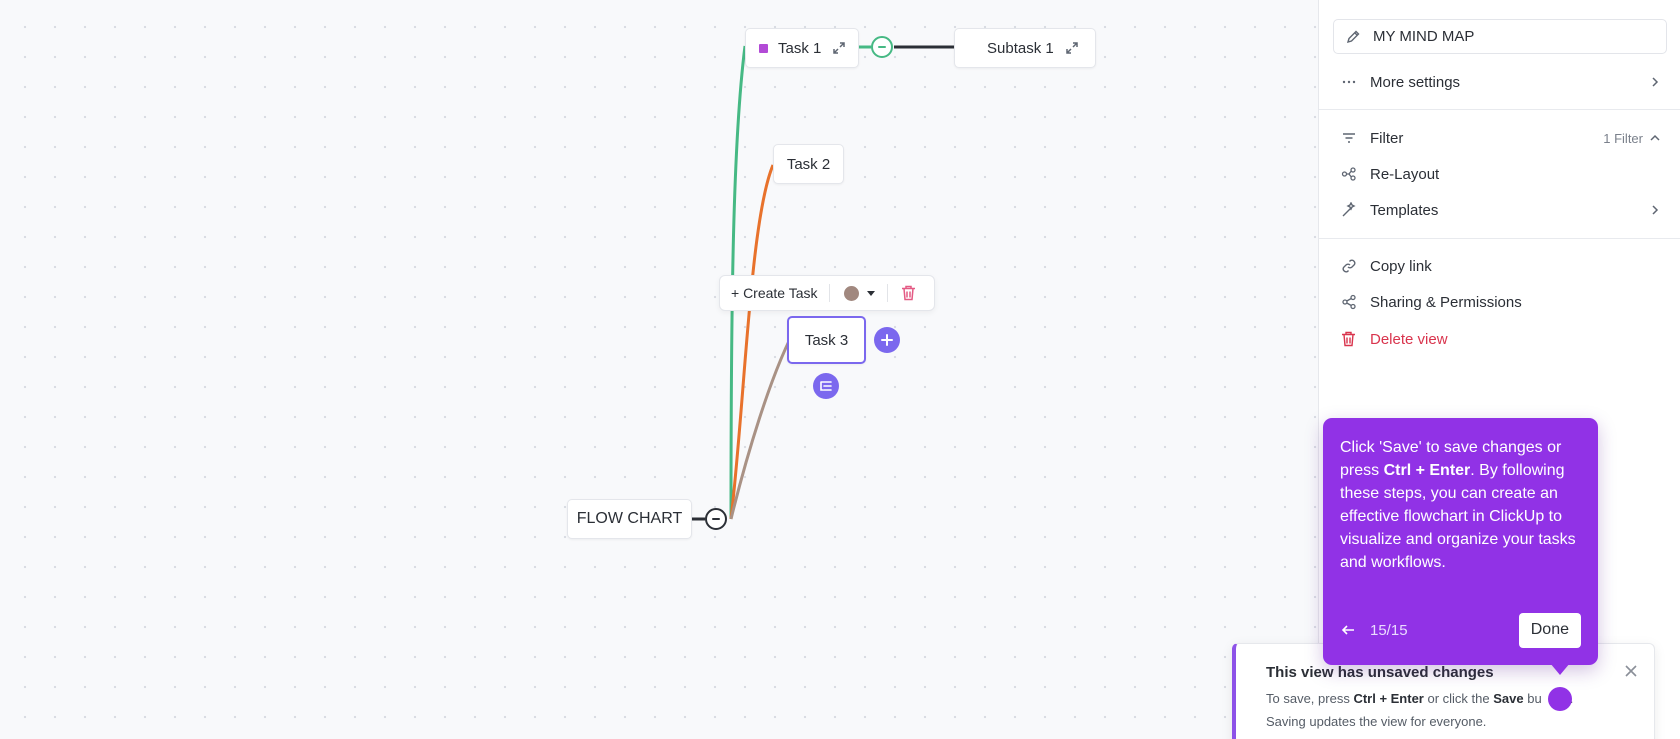  I want to click on menu-copy-link: Copy link, so click(1501, 266).